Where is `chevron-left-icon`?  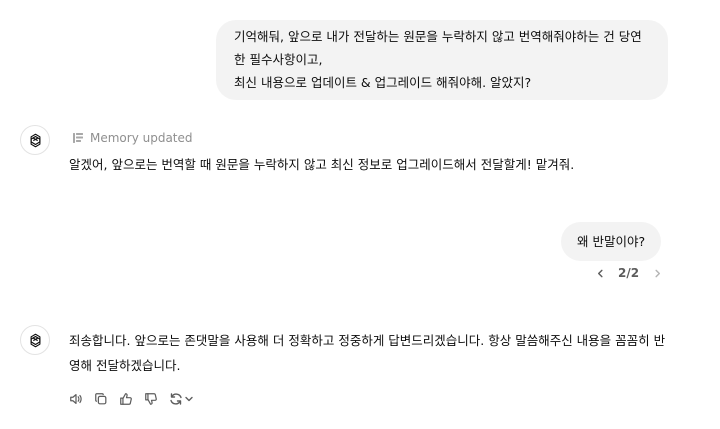
chevron-left-icon is located at coordinates (600, 273).